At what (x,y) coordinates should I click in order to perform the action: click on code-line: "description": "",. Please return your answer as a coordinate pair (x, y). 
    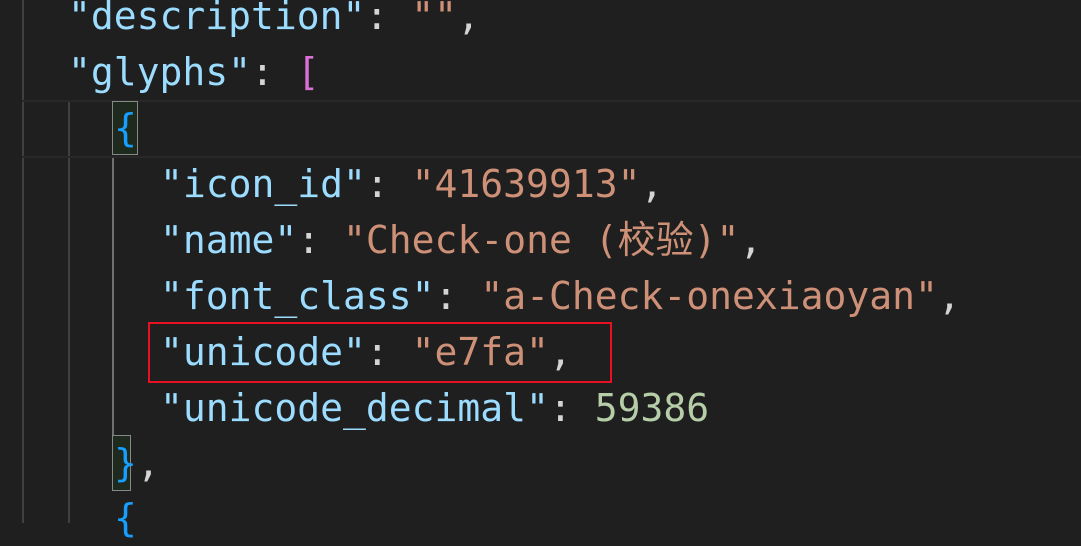
    Looking at the image, I should click on (574, 22).